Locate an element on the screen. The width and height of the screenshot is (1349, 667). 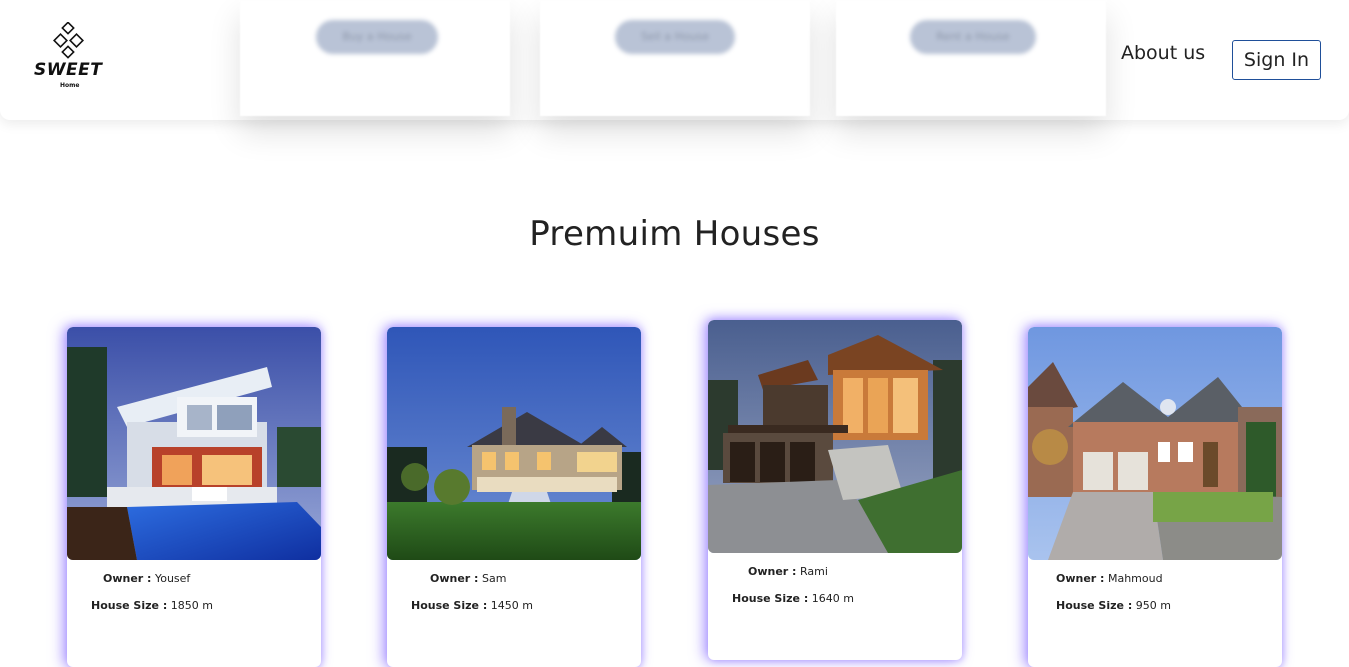
size-value: 950 m is located at coordinates (1153, 605).